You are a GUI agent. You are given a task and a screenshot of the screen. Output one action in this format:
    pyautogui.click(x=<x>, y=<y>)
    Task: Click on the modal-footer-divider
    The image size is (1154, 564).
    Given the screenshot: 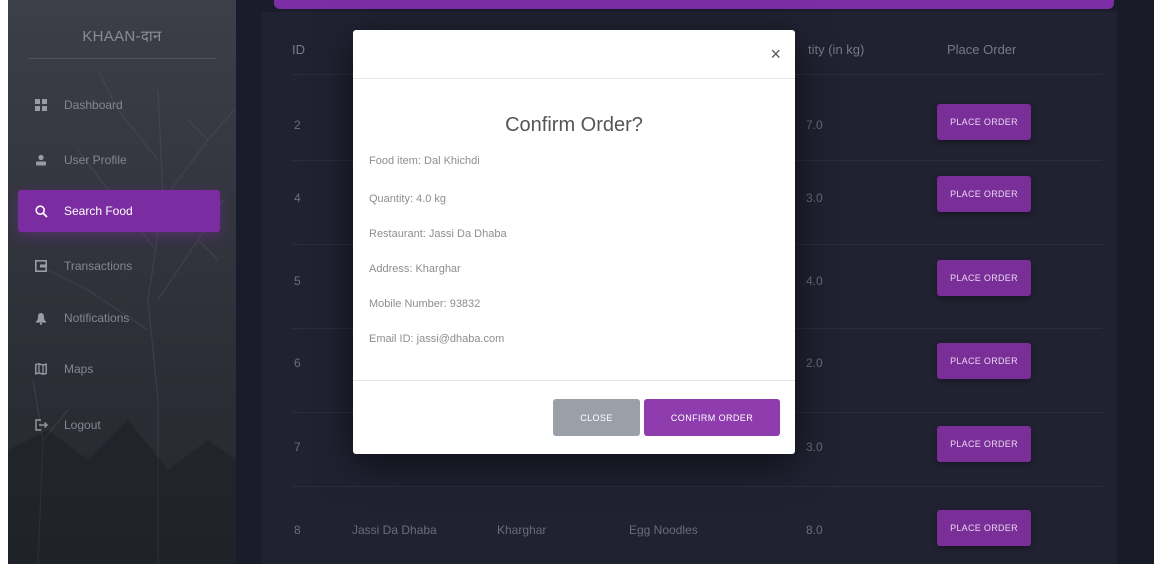 What is the action you would take?
    pyautogui.click(x=574, y=380)
    